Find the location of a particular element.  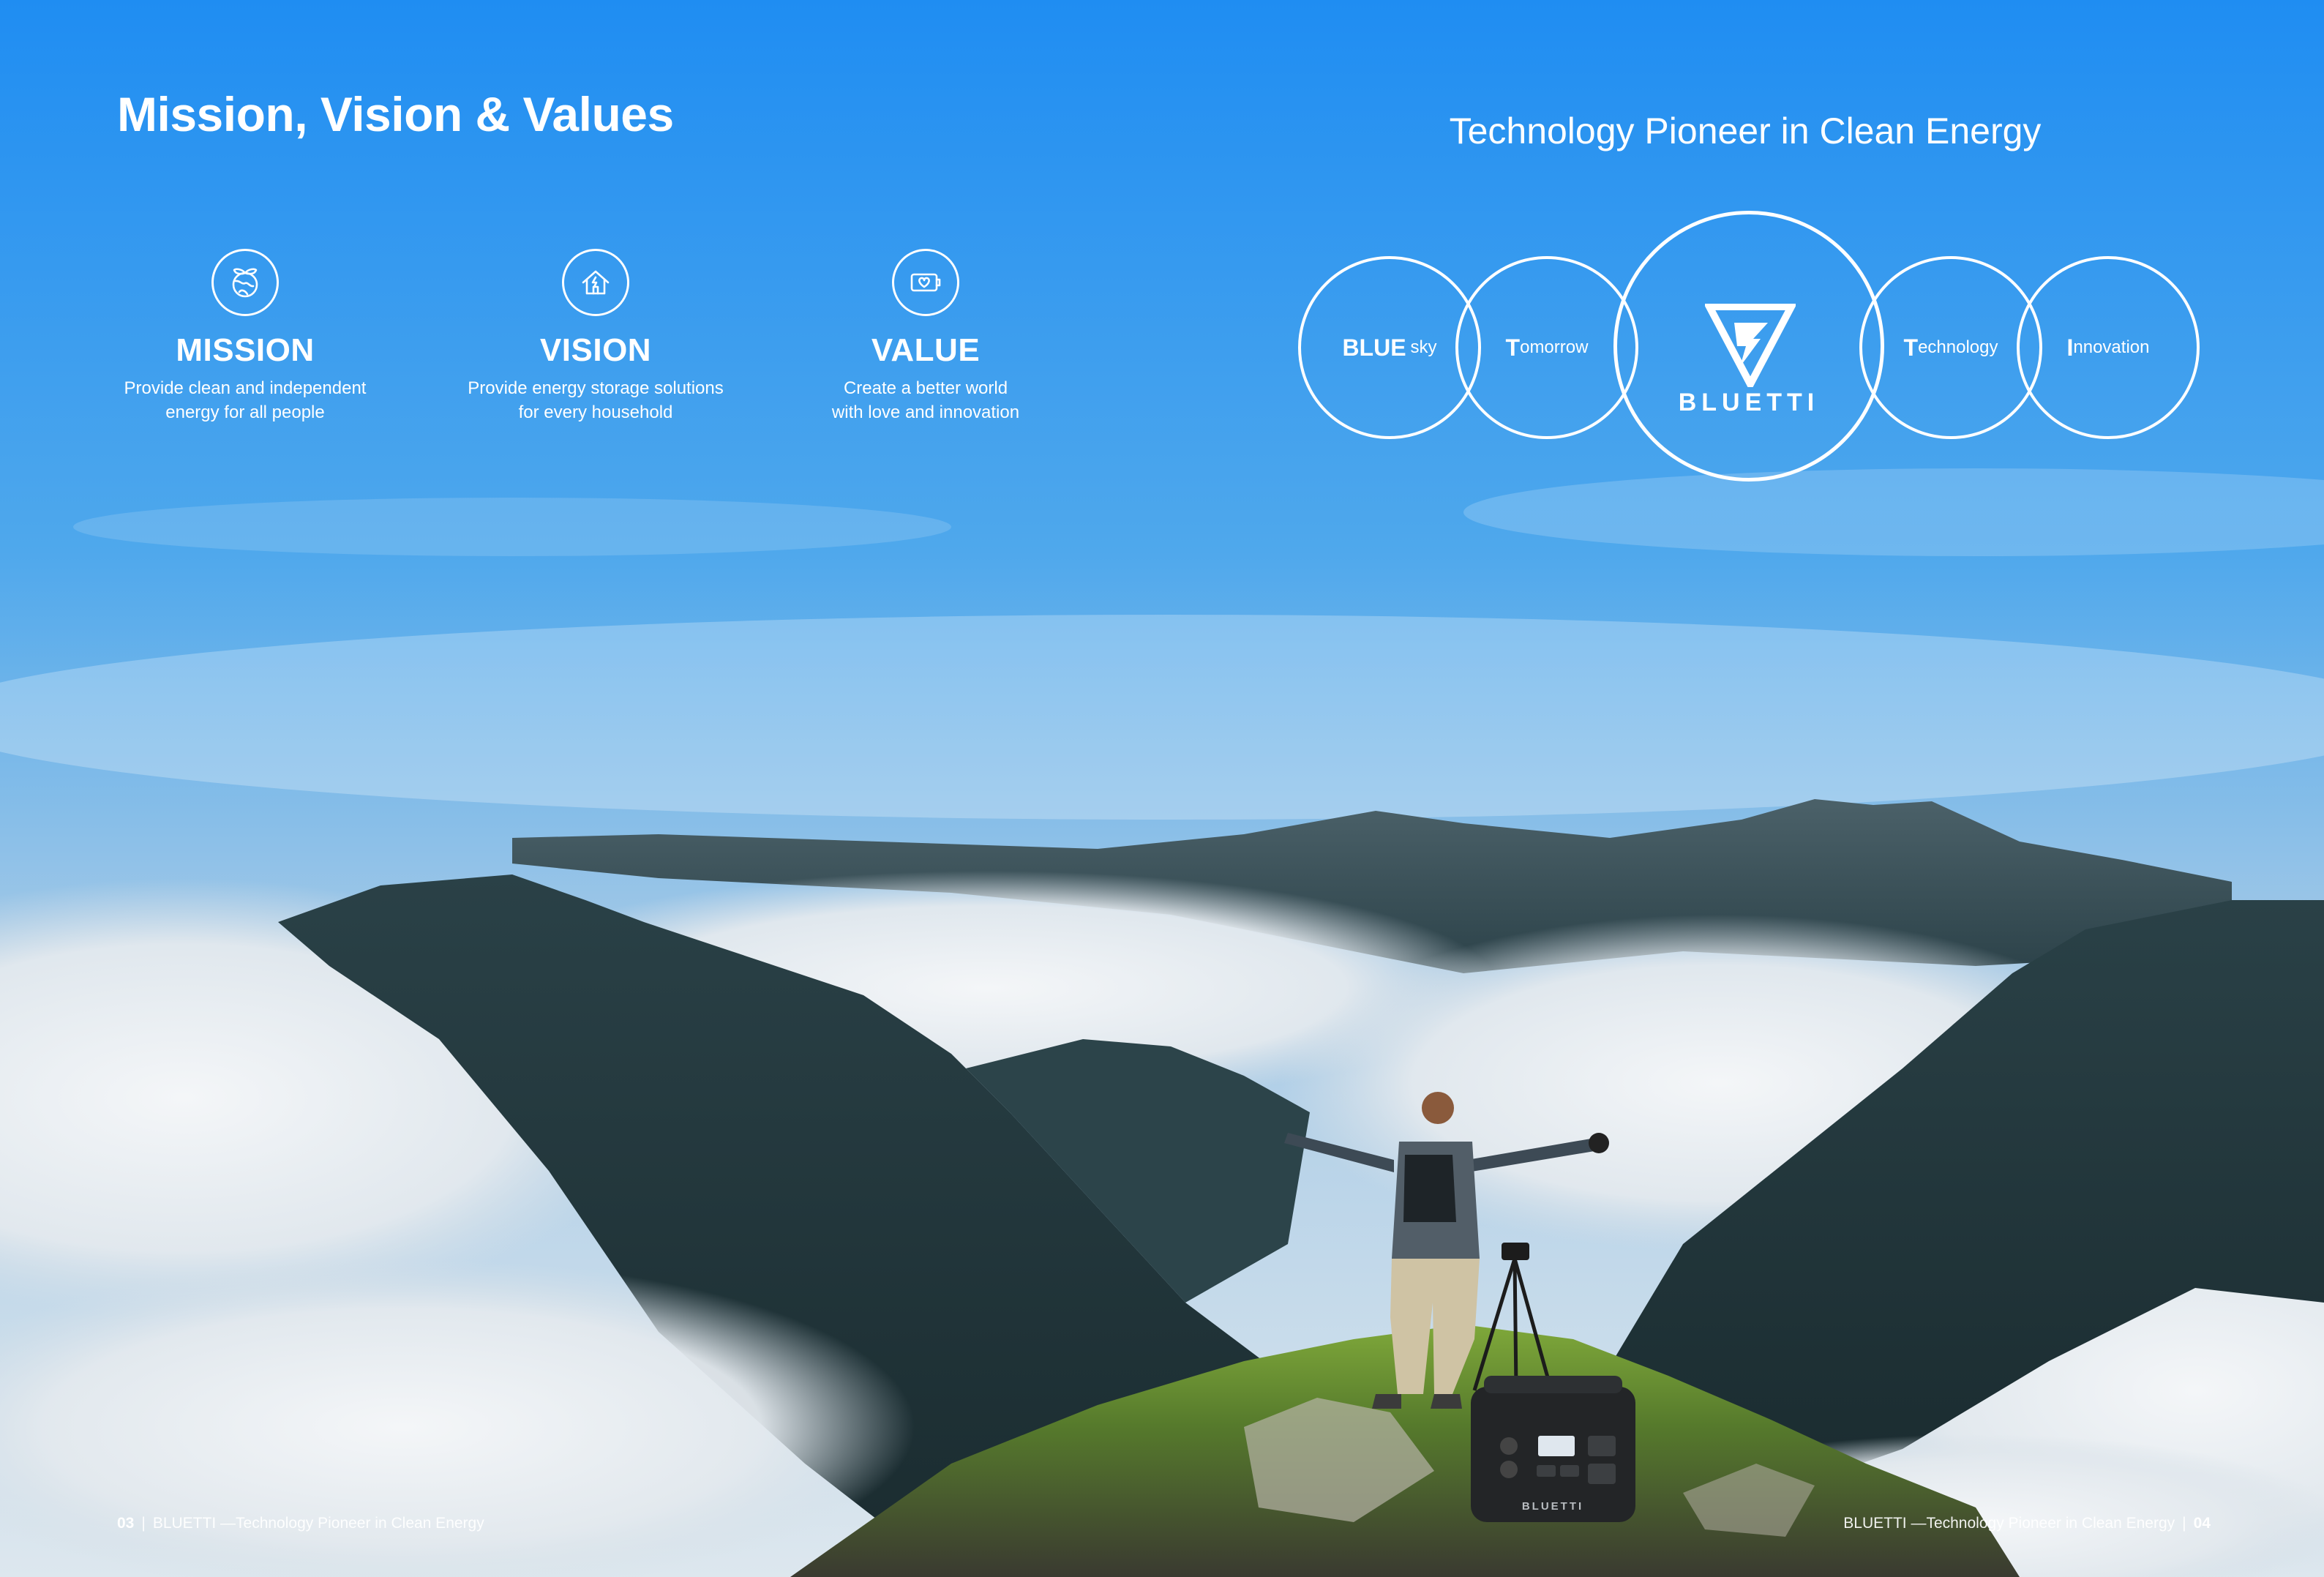

pillar-text: Provide clean and independent is located at coordinates (246, 388).